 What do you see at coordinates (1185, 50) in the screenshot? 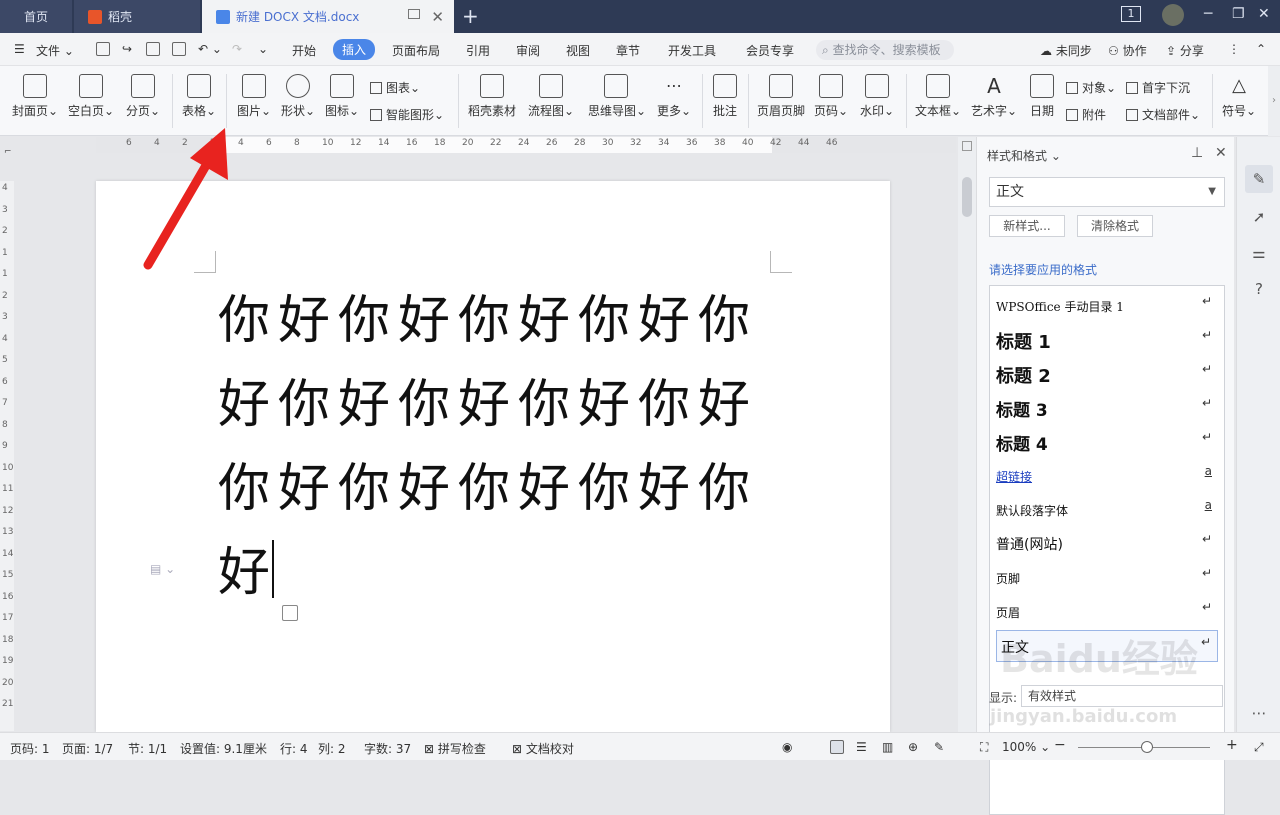
I see `share-button: ⇪ 分享` at bounding box center [1185, 50].